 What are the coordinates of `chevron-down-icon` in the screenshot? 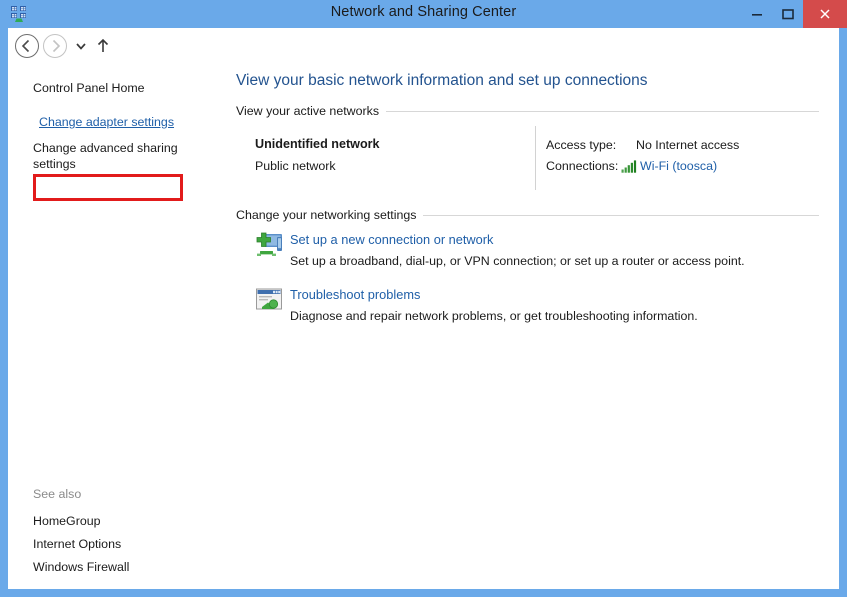 It's located at (81, 46).